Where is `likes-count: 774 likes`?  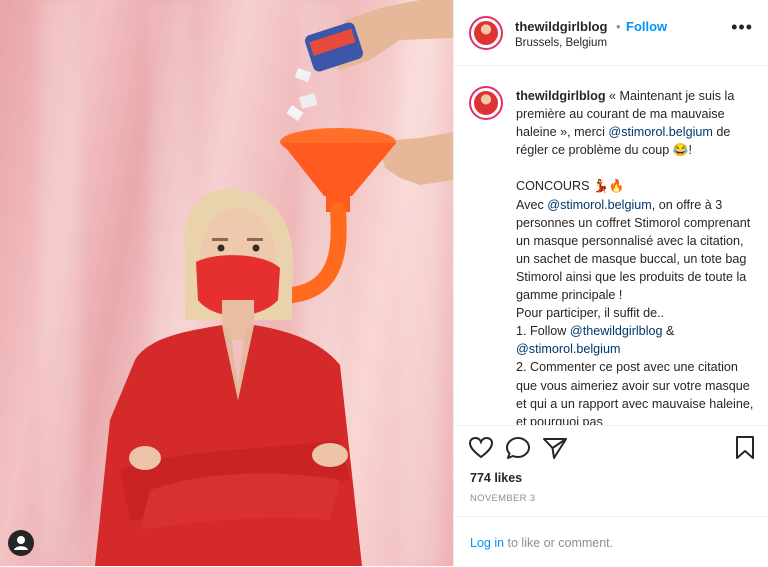 likes-count: 774 likes is located at coordinates (496, 478).